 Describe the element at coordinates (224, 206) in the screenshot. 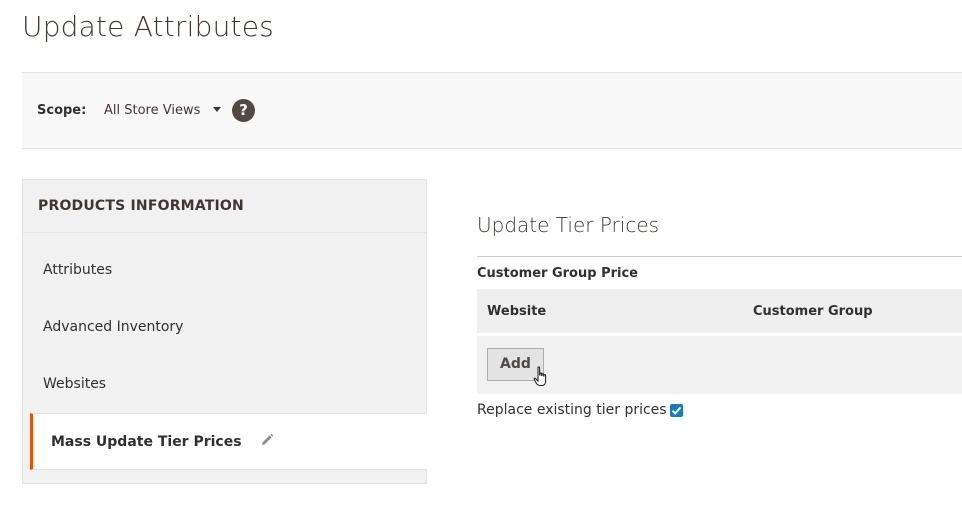

I see `products-information-header: PRODUCTS INFORMATION` at that location.